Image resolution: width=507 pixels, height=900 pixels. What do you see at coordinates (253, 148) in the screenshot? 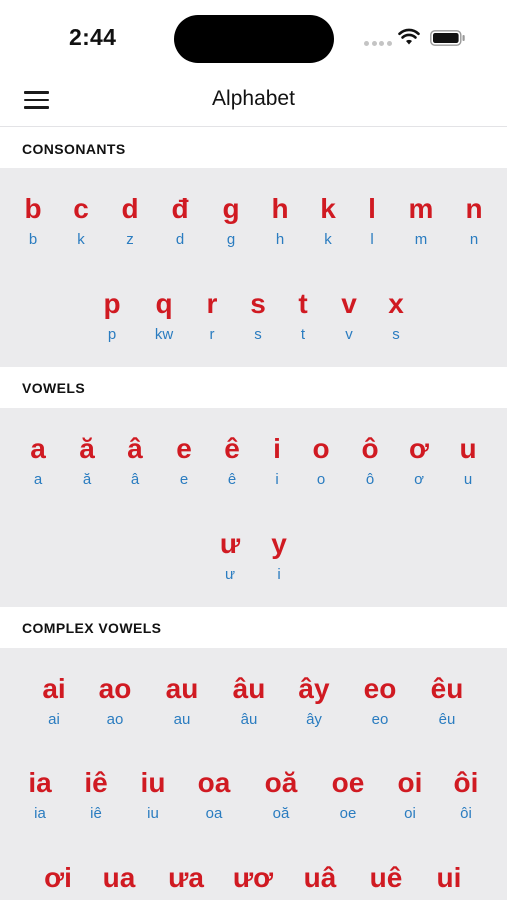
I see `section-header-consonants: CONSONANTS` at bounding box center [253, 148].